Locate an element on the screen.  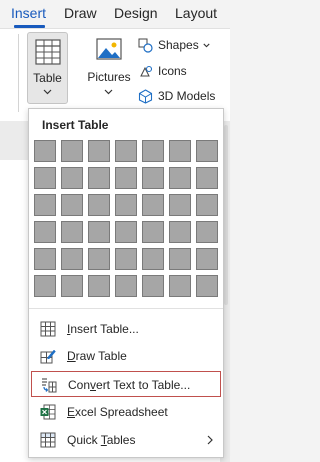
dropdown-title: Insert Table is located at coordinates (75, 125).